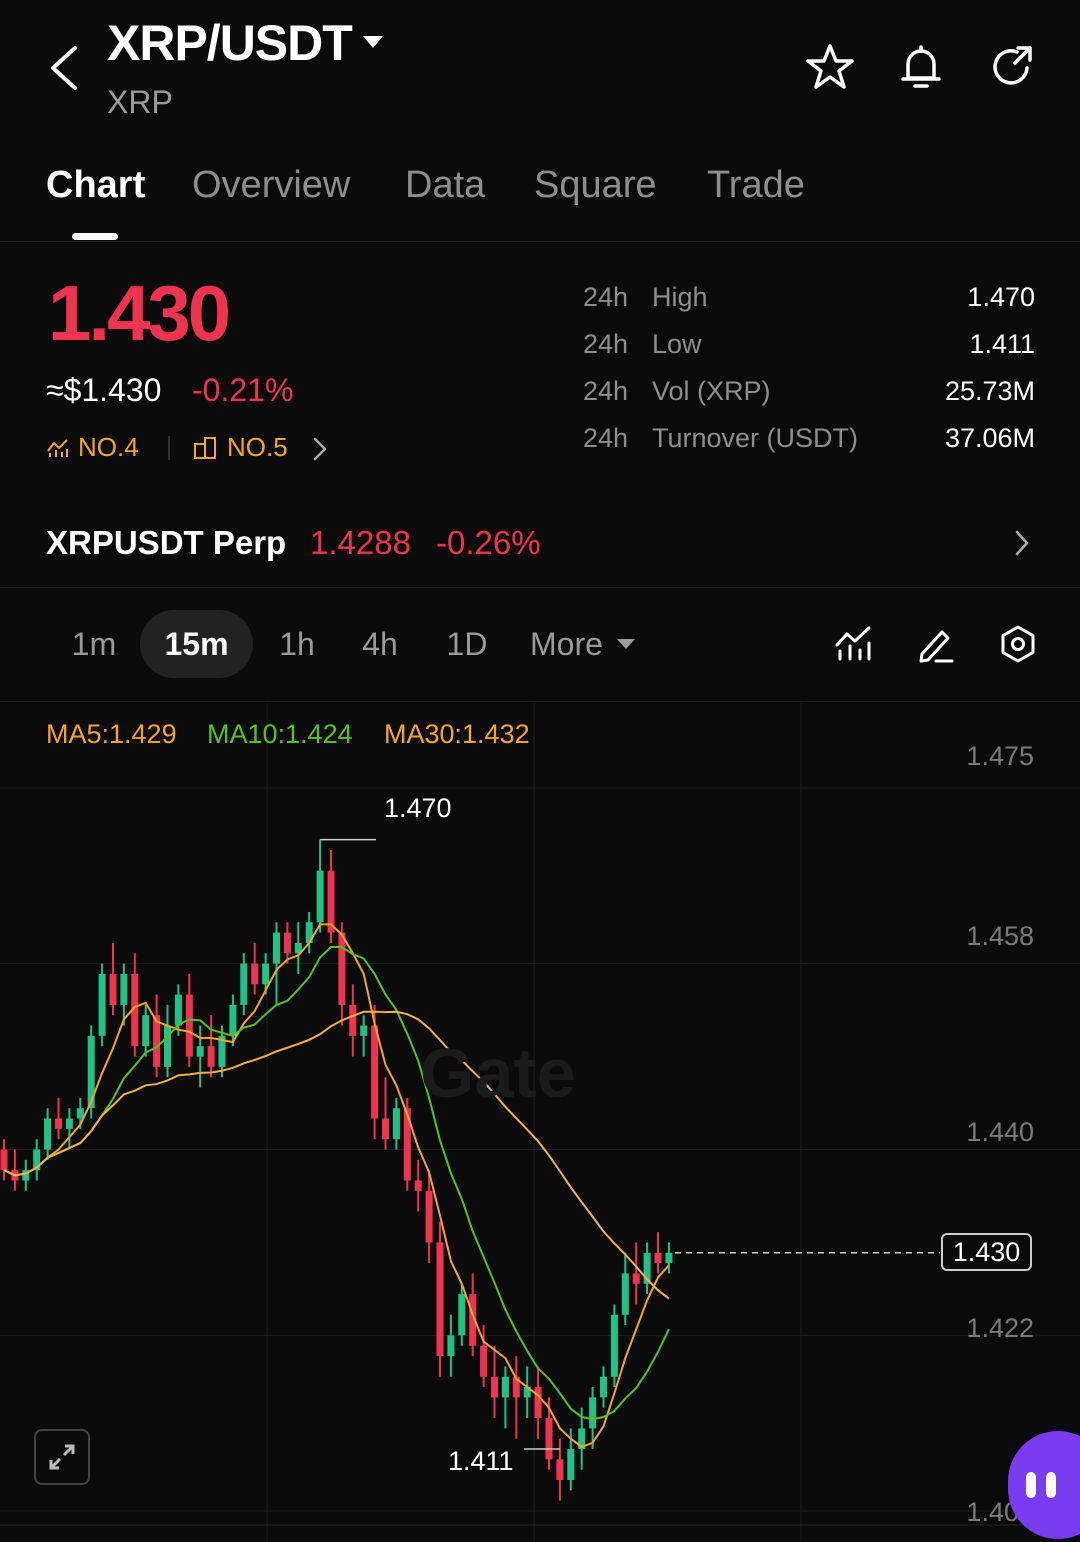  Describe the element at coordinates (756, 185) in the screenshot. I see `tab-trade: Trade` at that location.